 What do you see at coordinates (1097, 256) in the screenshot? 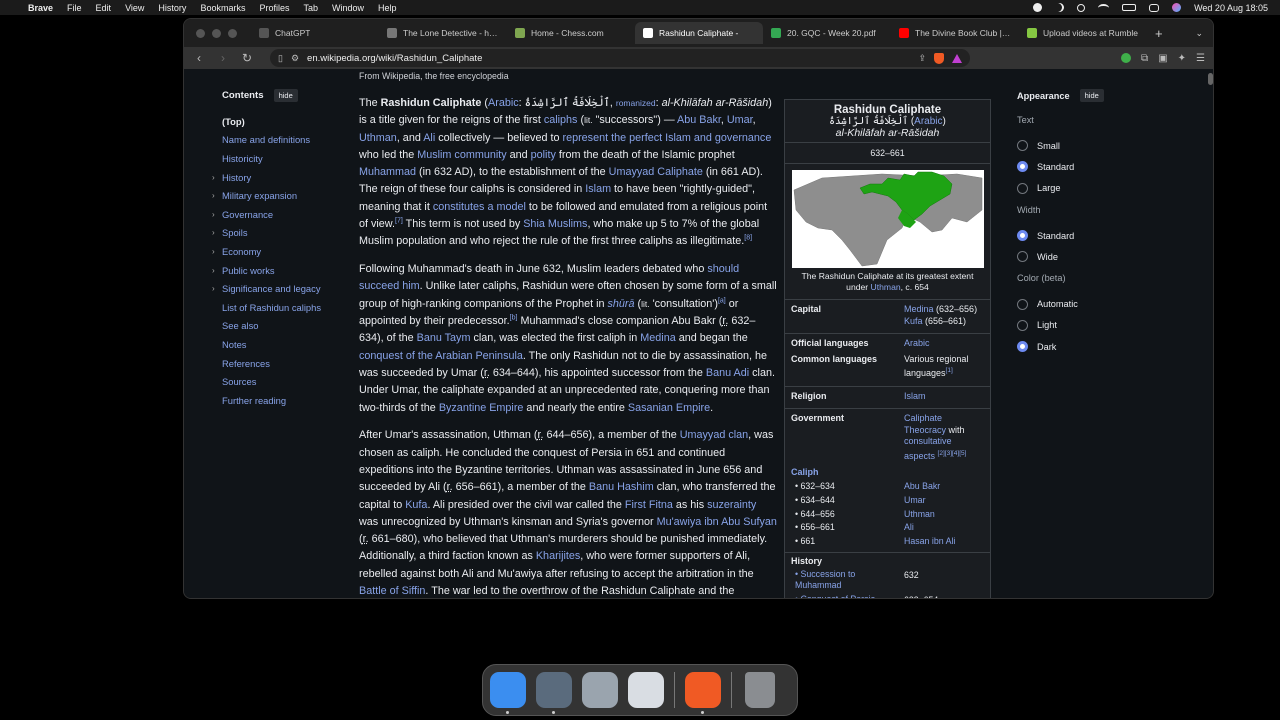
I see `width-option-wide: Wide` at bounding box center [1097, 256].